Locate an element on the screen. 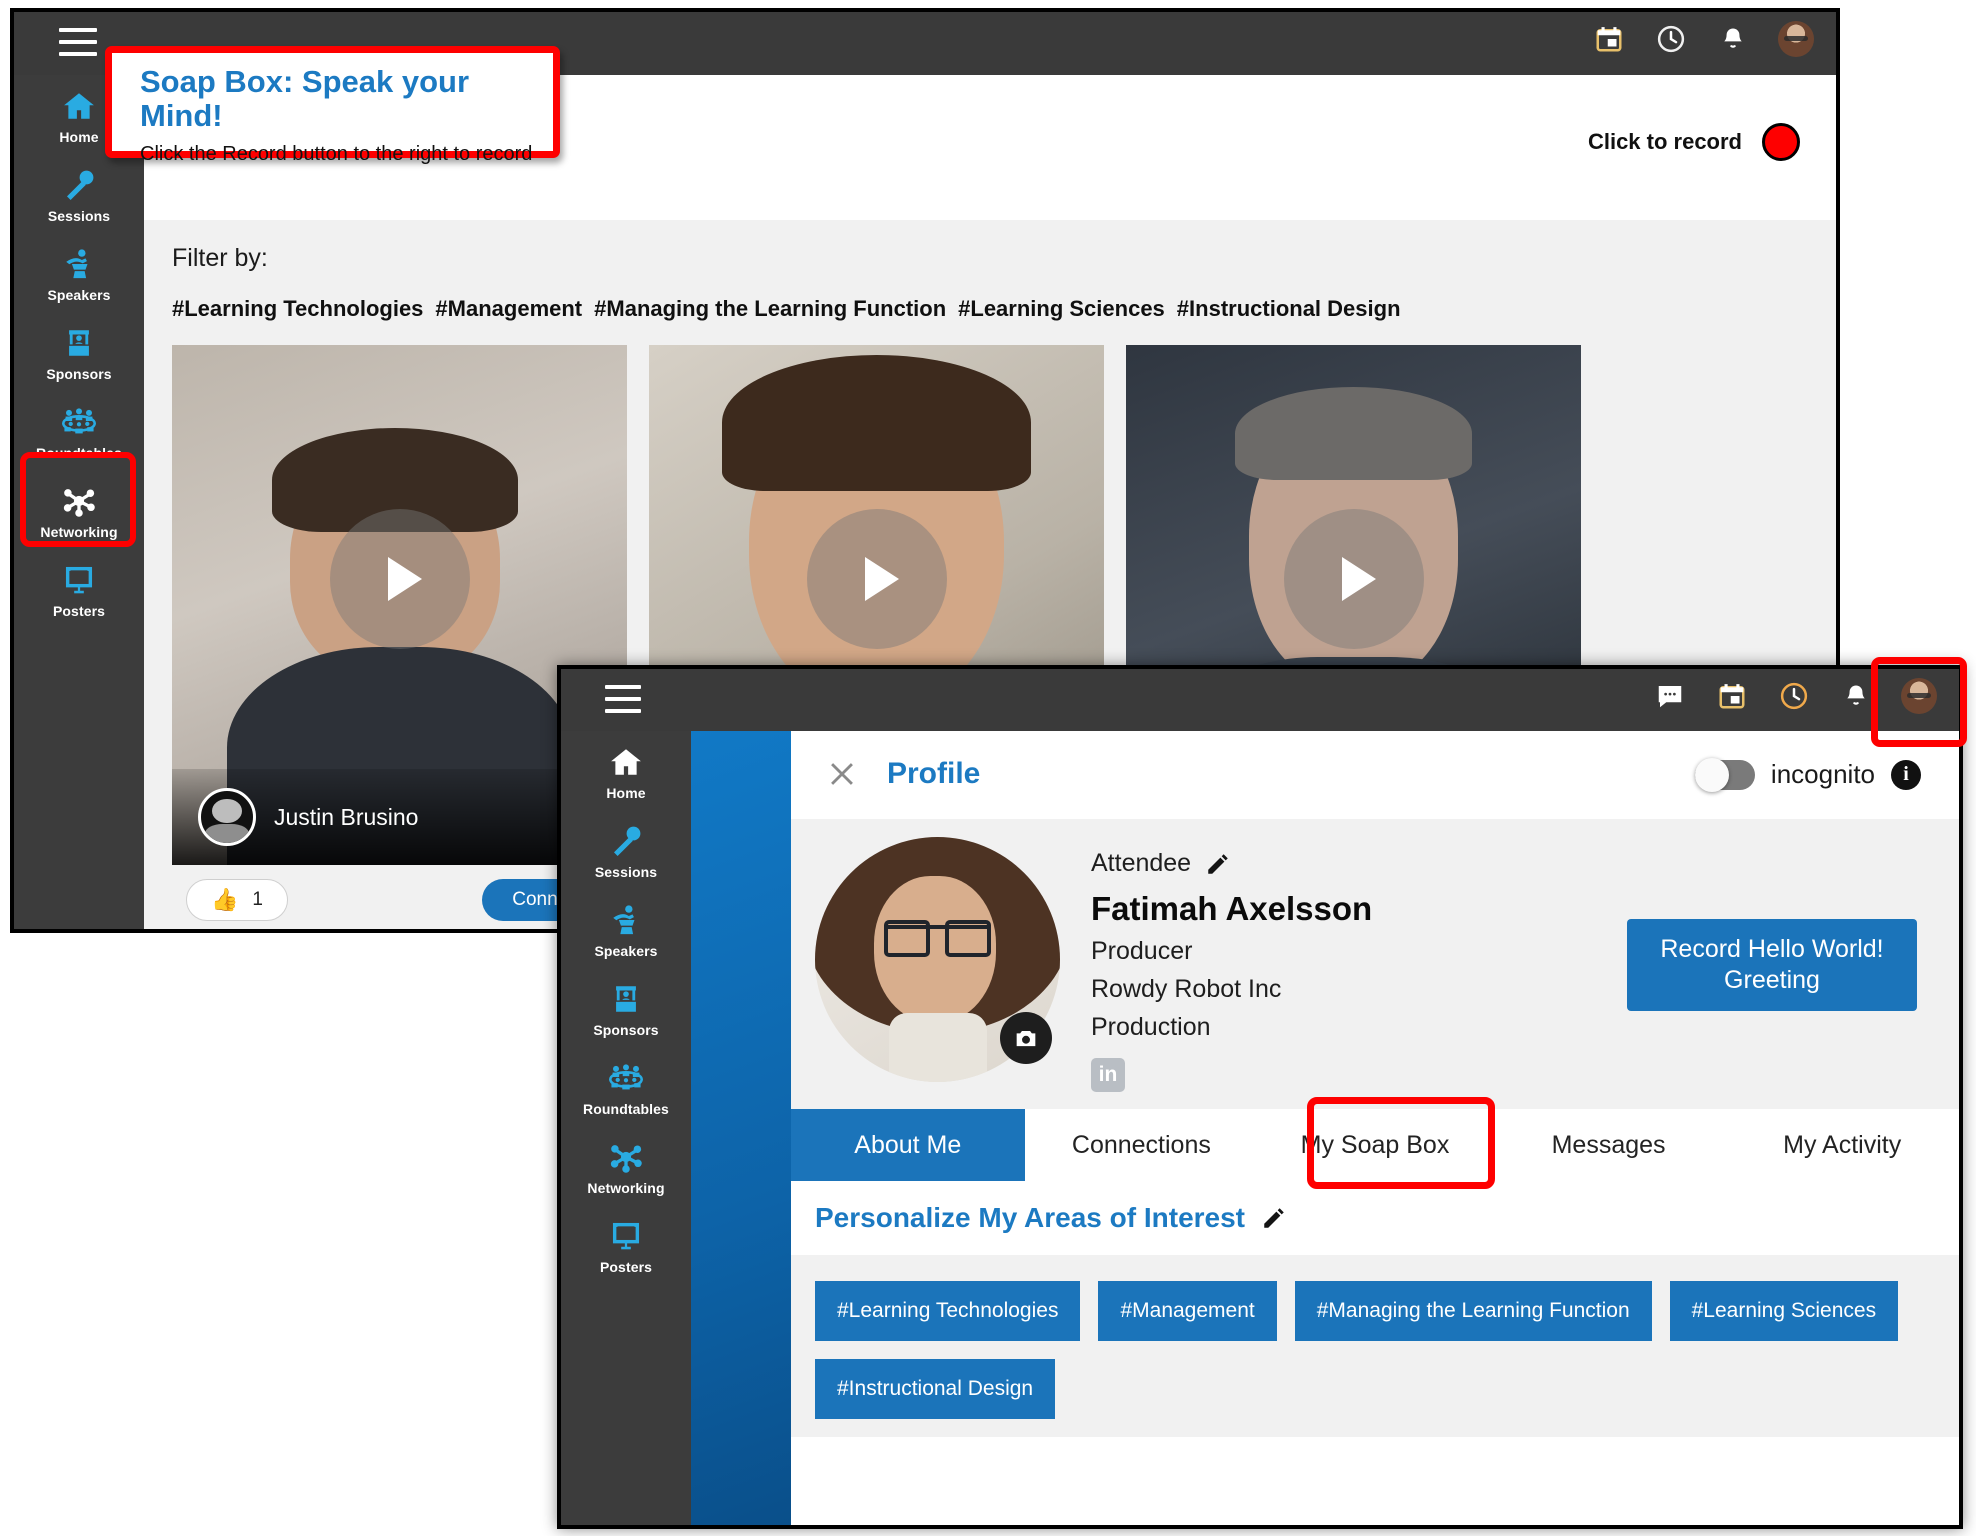 This screenshot has height=1536, width=1976. sidebar-item-label: Roundtables is located at coordinates (79, 453).